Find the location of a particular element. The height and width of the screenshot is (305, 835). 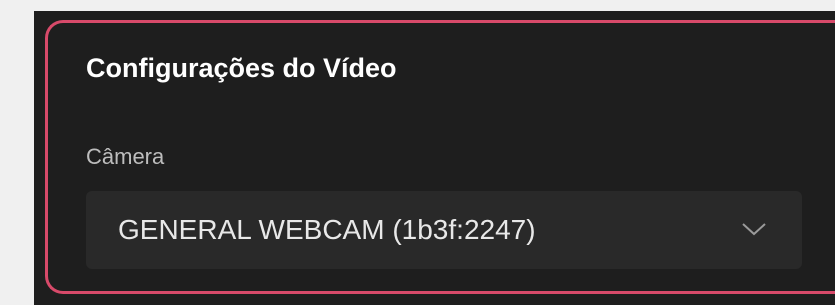

camera-select-value: GENERAL WEBCAM (1b3f:2247) is located at coordinates (327, 229).